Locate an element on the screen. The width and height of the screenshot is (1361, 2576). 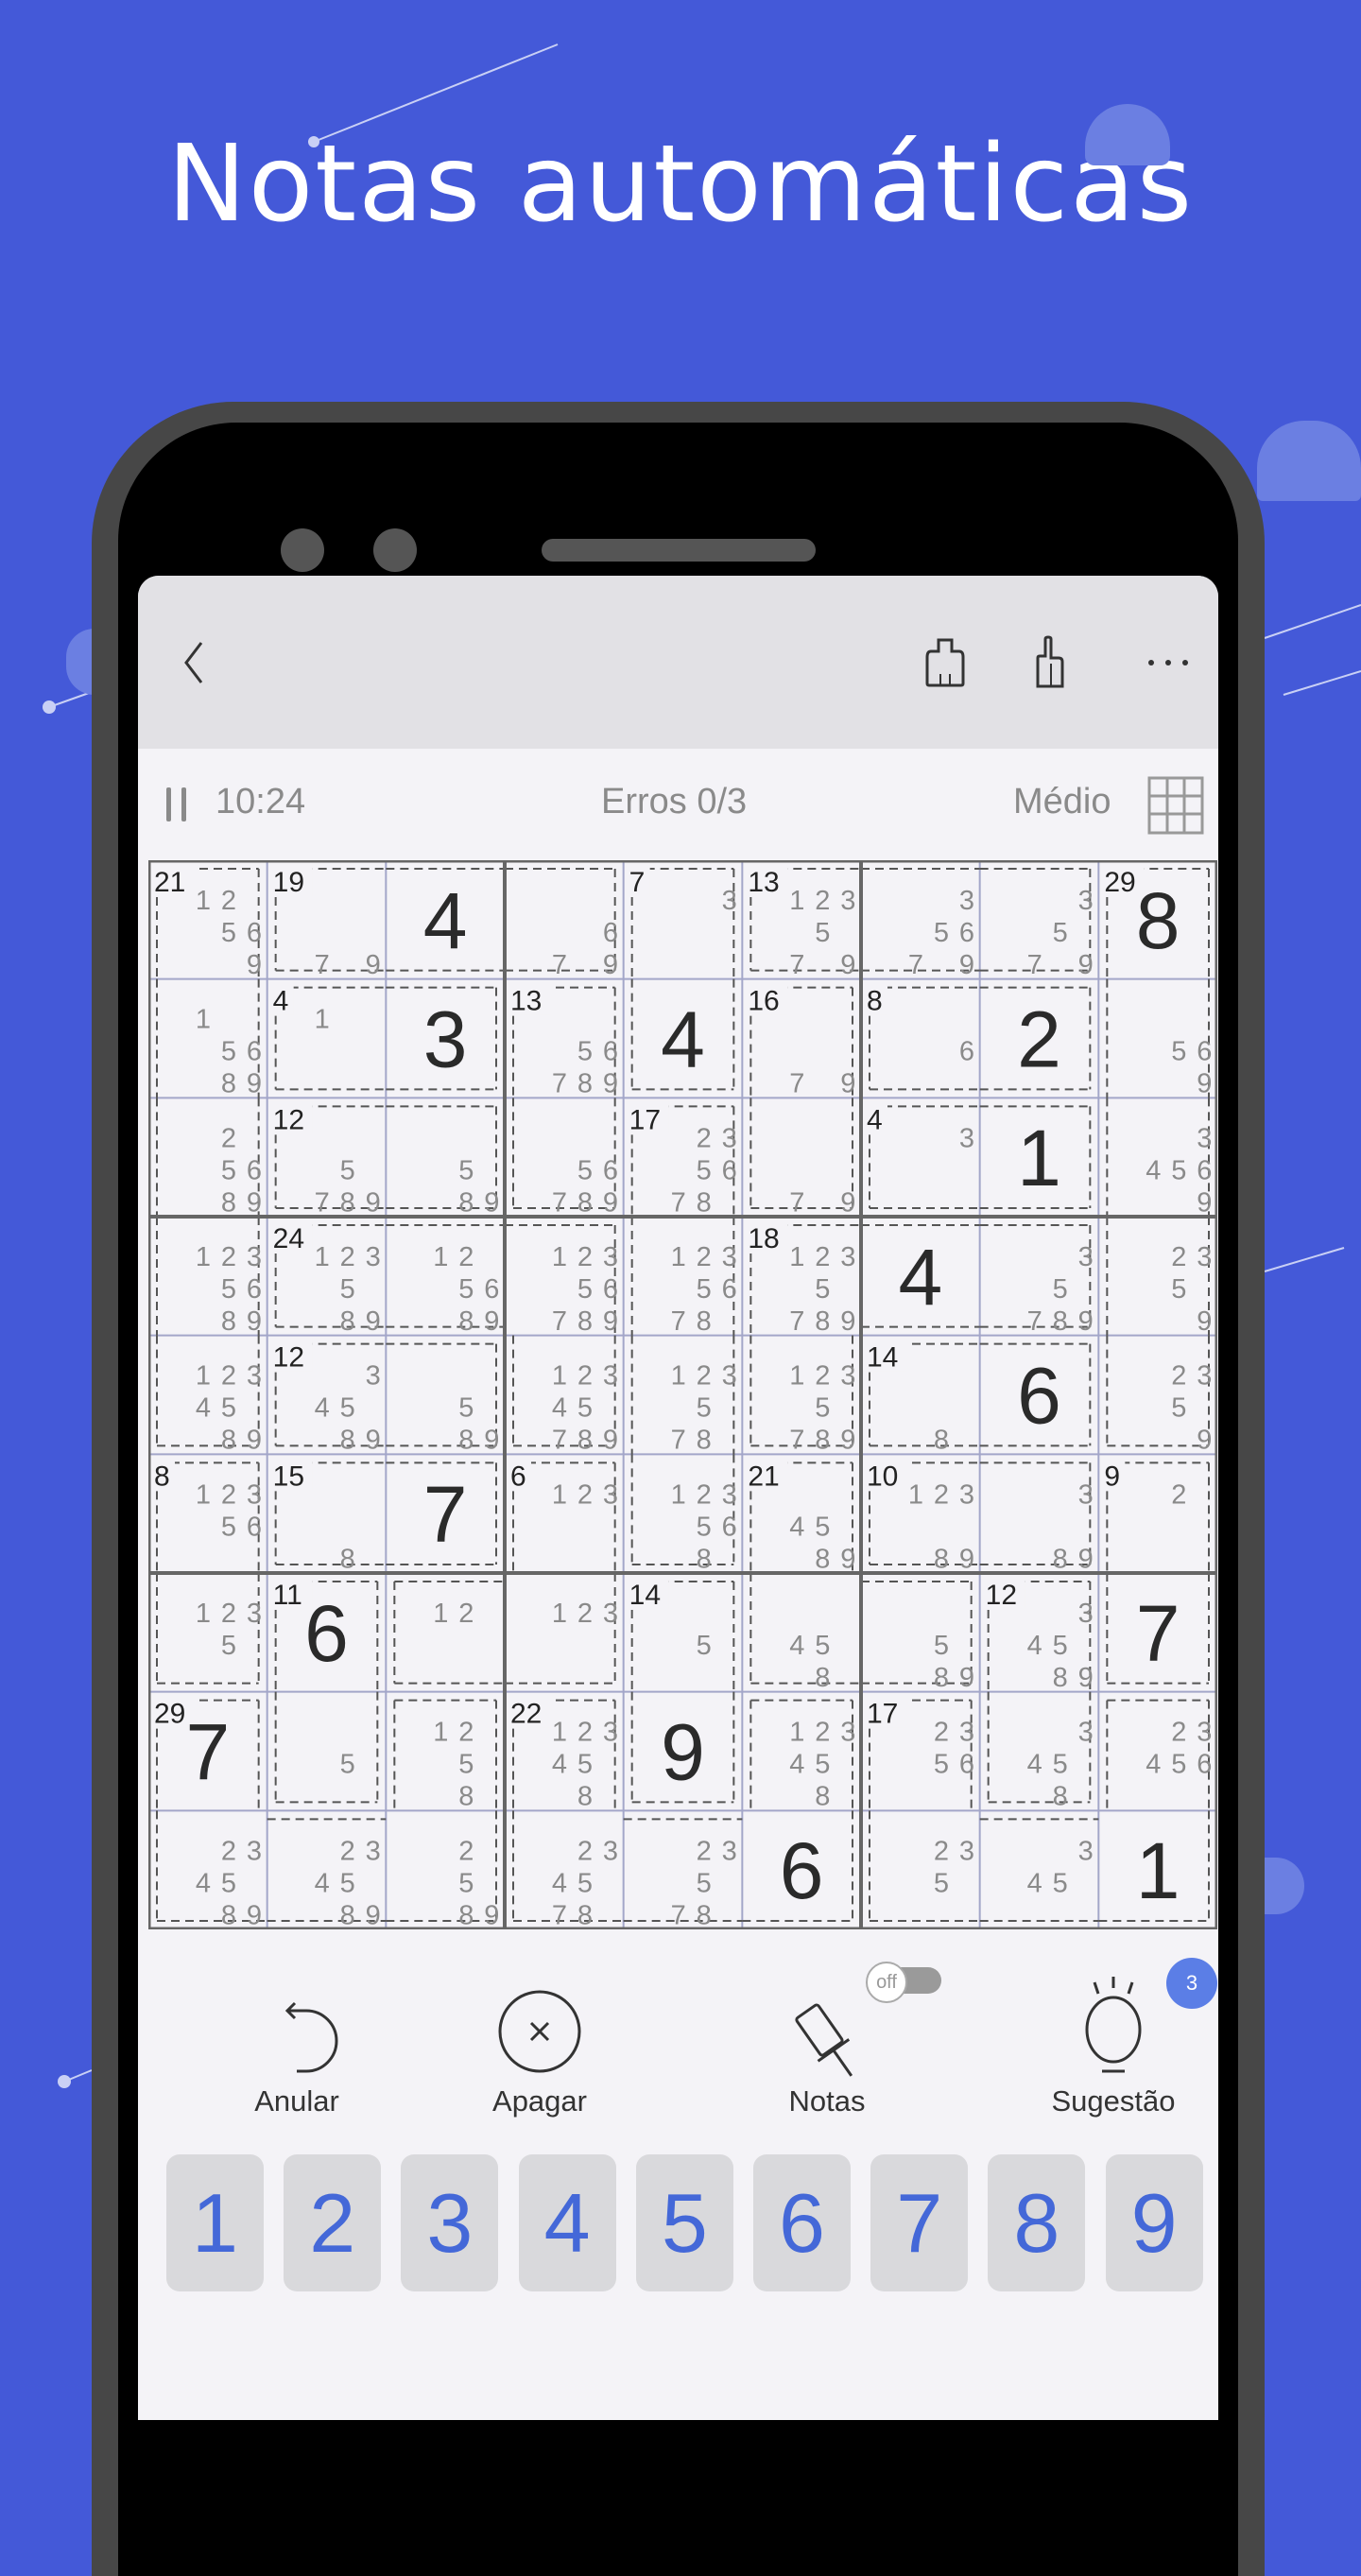
cage-sum: 15 is located at coordinates (288, 1476).